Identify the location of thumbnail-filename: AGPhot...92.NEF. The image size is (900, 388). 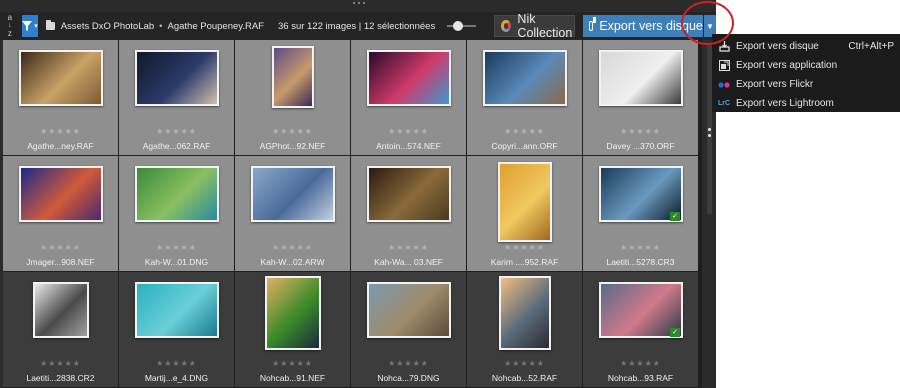
(292, 146).